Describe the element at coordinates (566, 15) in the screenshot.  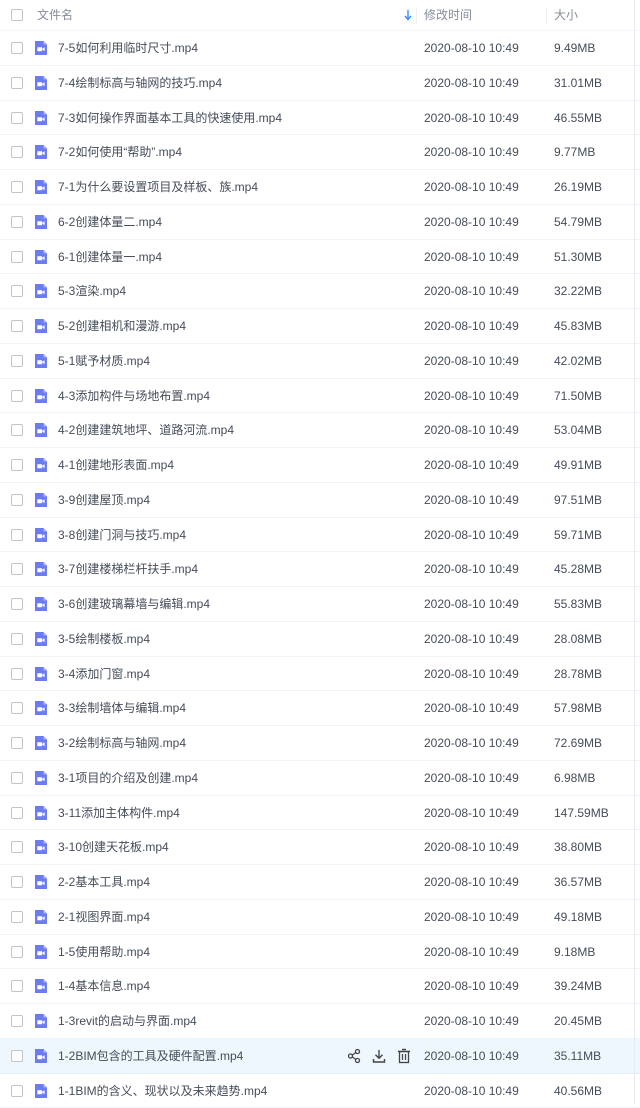
I see `column-header-size: 大小` at that location.